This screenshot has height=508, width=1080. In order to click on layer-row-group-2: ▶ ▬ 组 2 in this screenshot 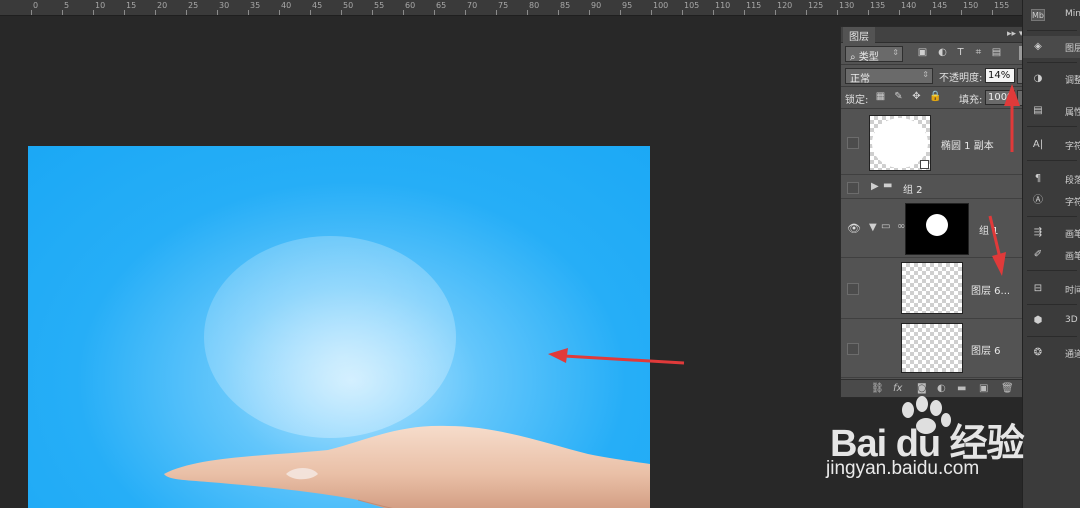, I will do `click(932, 188)`.